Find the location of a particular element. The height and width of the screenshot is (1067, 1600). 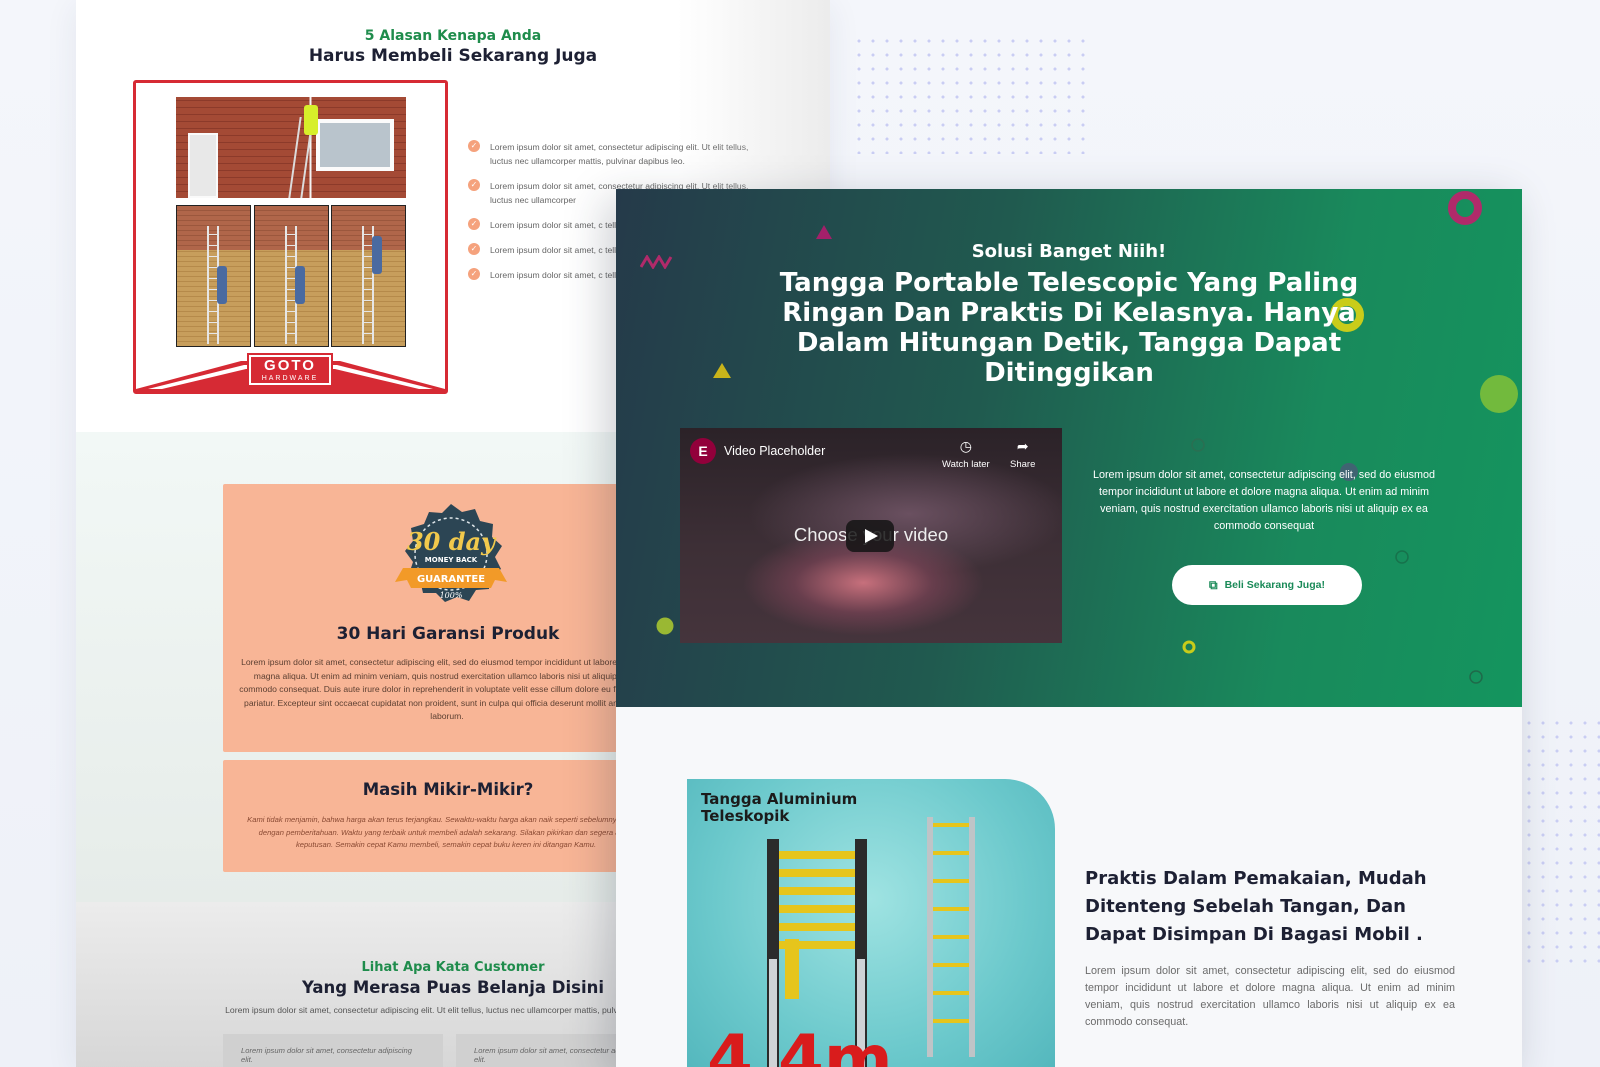

buy-now-label: Beli Sekarang Juga! is located at coordinates (1274, 585).